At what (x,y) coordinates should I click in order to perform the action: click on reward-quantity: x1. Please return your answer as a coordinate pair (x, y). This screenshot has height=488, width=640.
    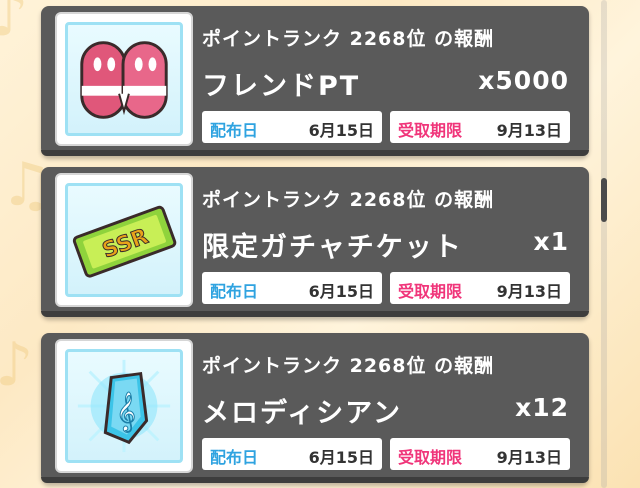
    Looking at the image, I should click on (551, 241).